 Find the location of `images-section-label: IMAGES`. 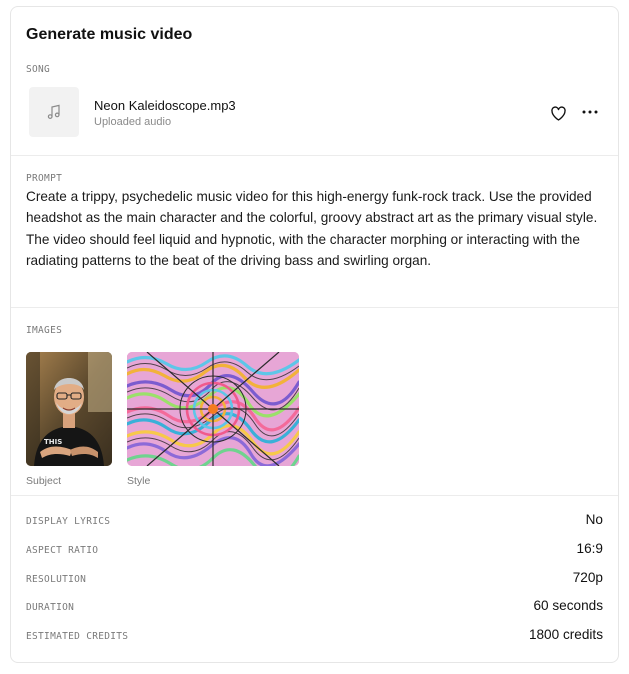

images-section-label: IMAGES is located at coordinates (44, 330).